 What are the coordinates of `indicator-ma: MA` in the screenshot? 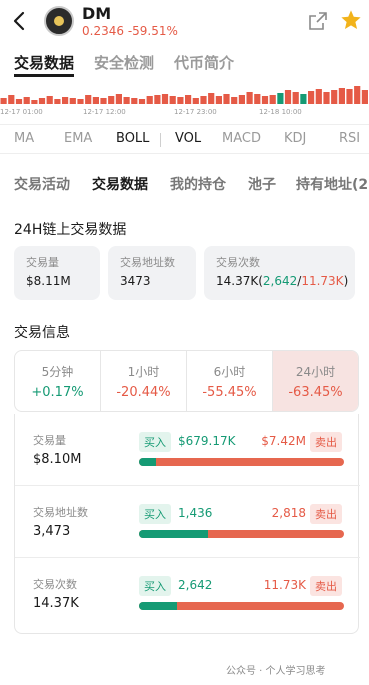 It's located at (24, 138).